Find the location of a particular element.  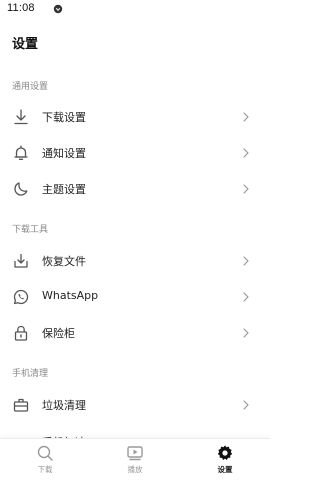

row-label: 通知设置 is located at coordinates (64, 153).